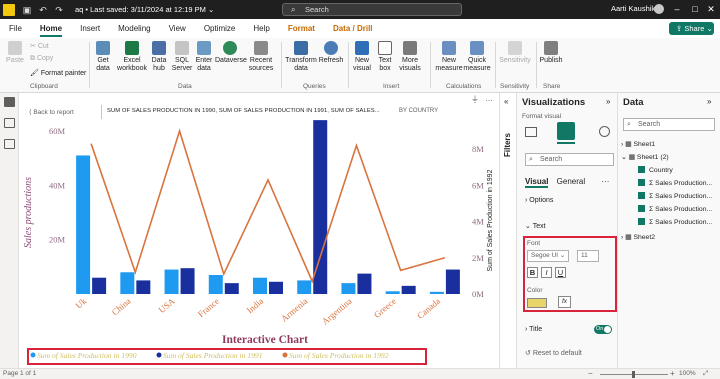 The width and height of the screenshot is (720, 379). What do you see at coordinates (43, 10) in the screenshot?
I see `undo-icon: ↶` at bounding box center [43, 10].